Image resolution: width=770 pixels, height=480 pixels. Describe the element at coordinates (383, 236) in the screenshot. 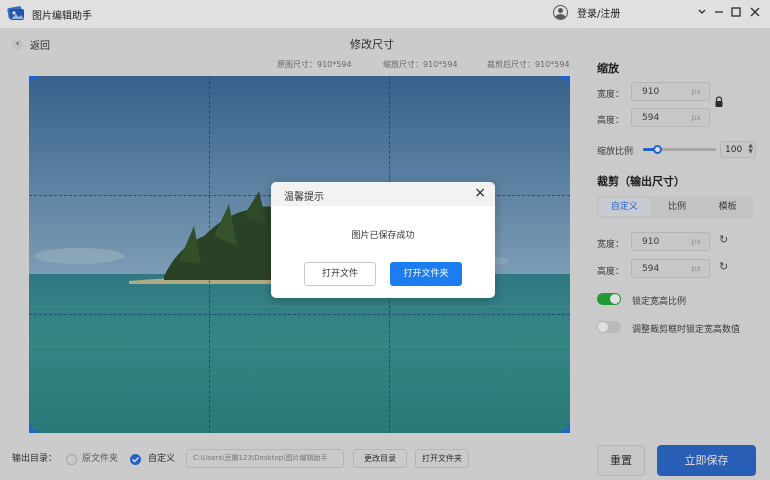

I see `dialog-message: 图片已保存成功` at that location.